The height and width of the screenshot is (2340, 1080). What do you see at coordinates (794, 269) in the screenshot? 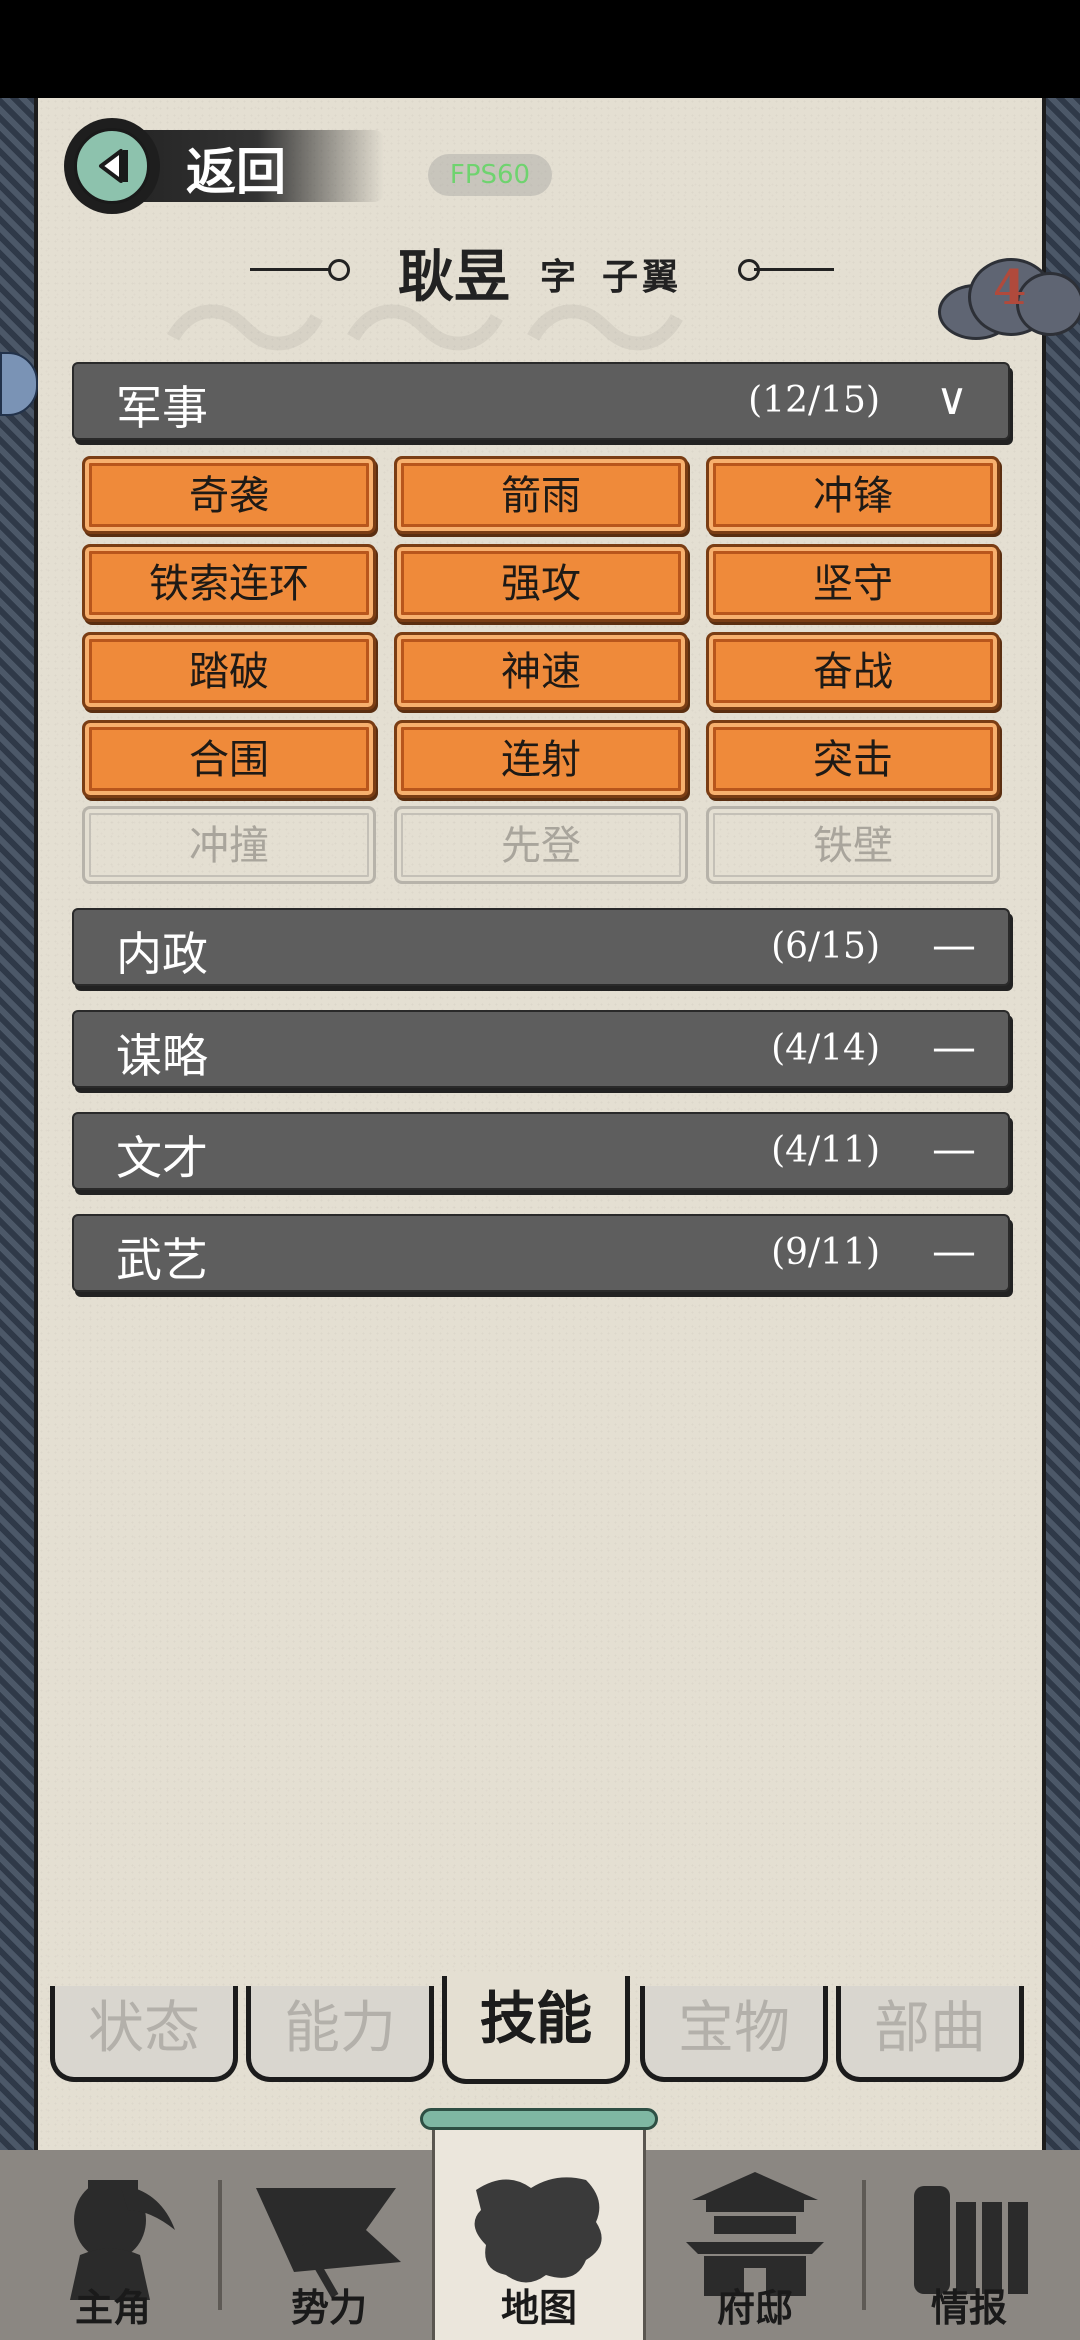
I see `title-ornament-right` at bounding box center [794, 269].